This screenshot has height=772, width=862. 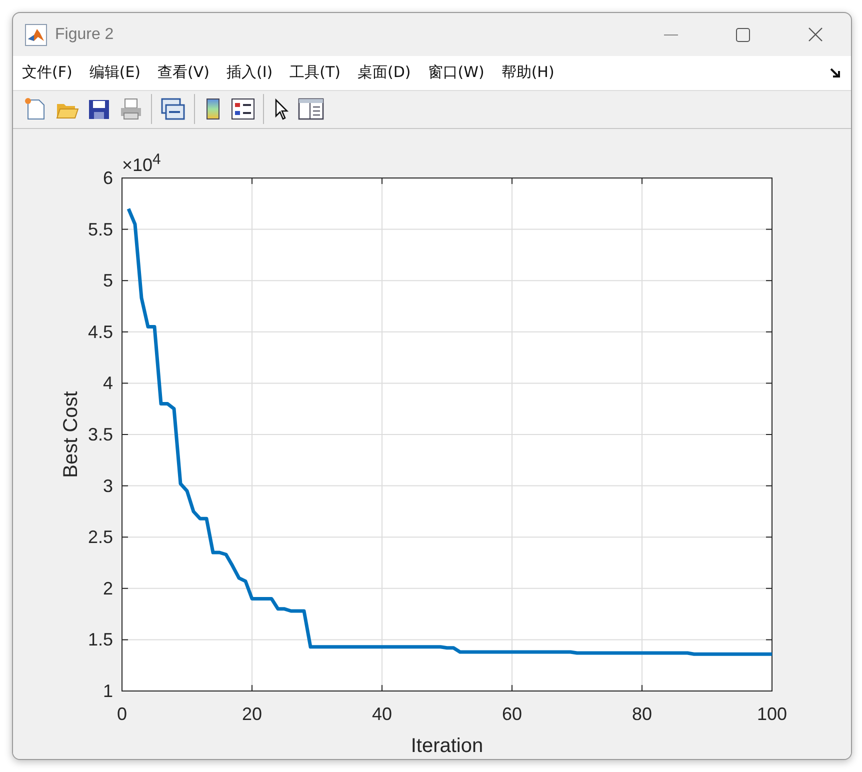 I want to click on tick-label: 40, so click(x=382, y=714).